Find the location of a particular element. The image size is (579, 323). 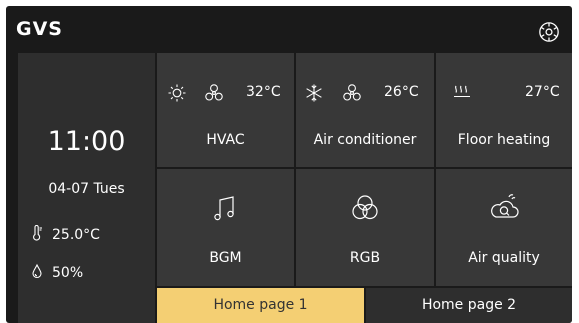

rgb-circles-icon is located at coordinates (365, 208).